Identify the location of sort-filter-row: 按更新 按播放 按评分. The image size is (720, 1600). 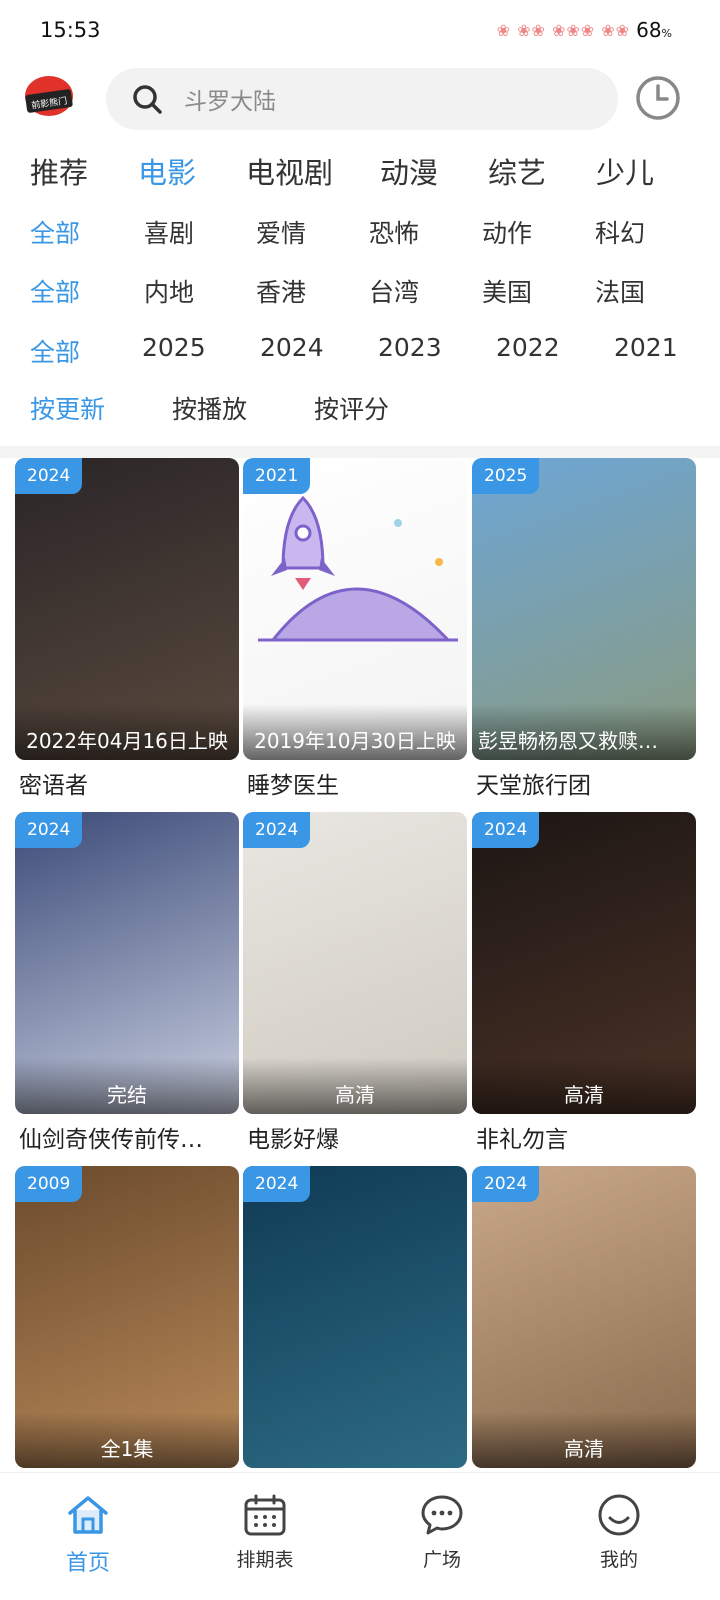
(360, 412).